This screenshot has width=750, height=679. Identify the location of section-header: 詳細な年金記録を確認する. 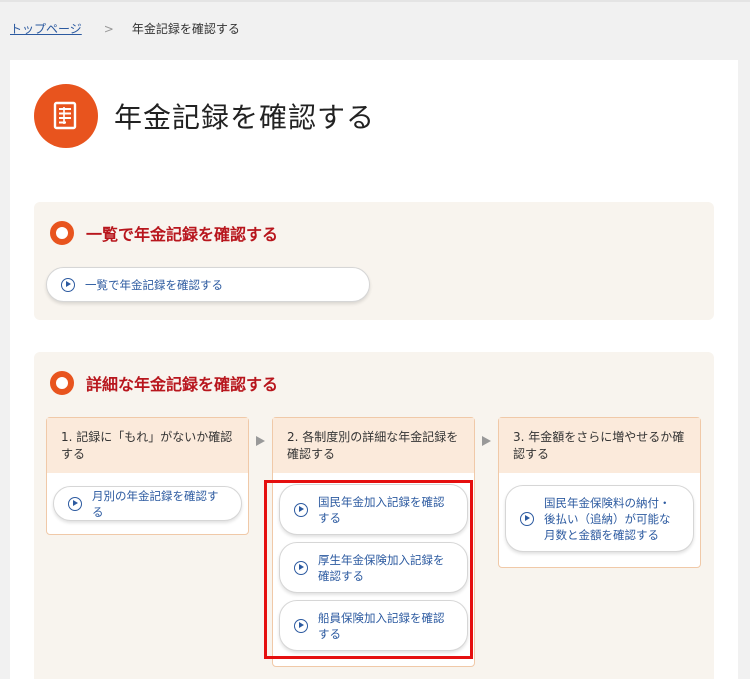
(164, 383).